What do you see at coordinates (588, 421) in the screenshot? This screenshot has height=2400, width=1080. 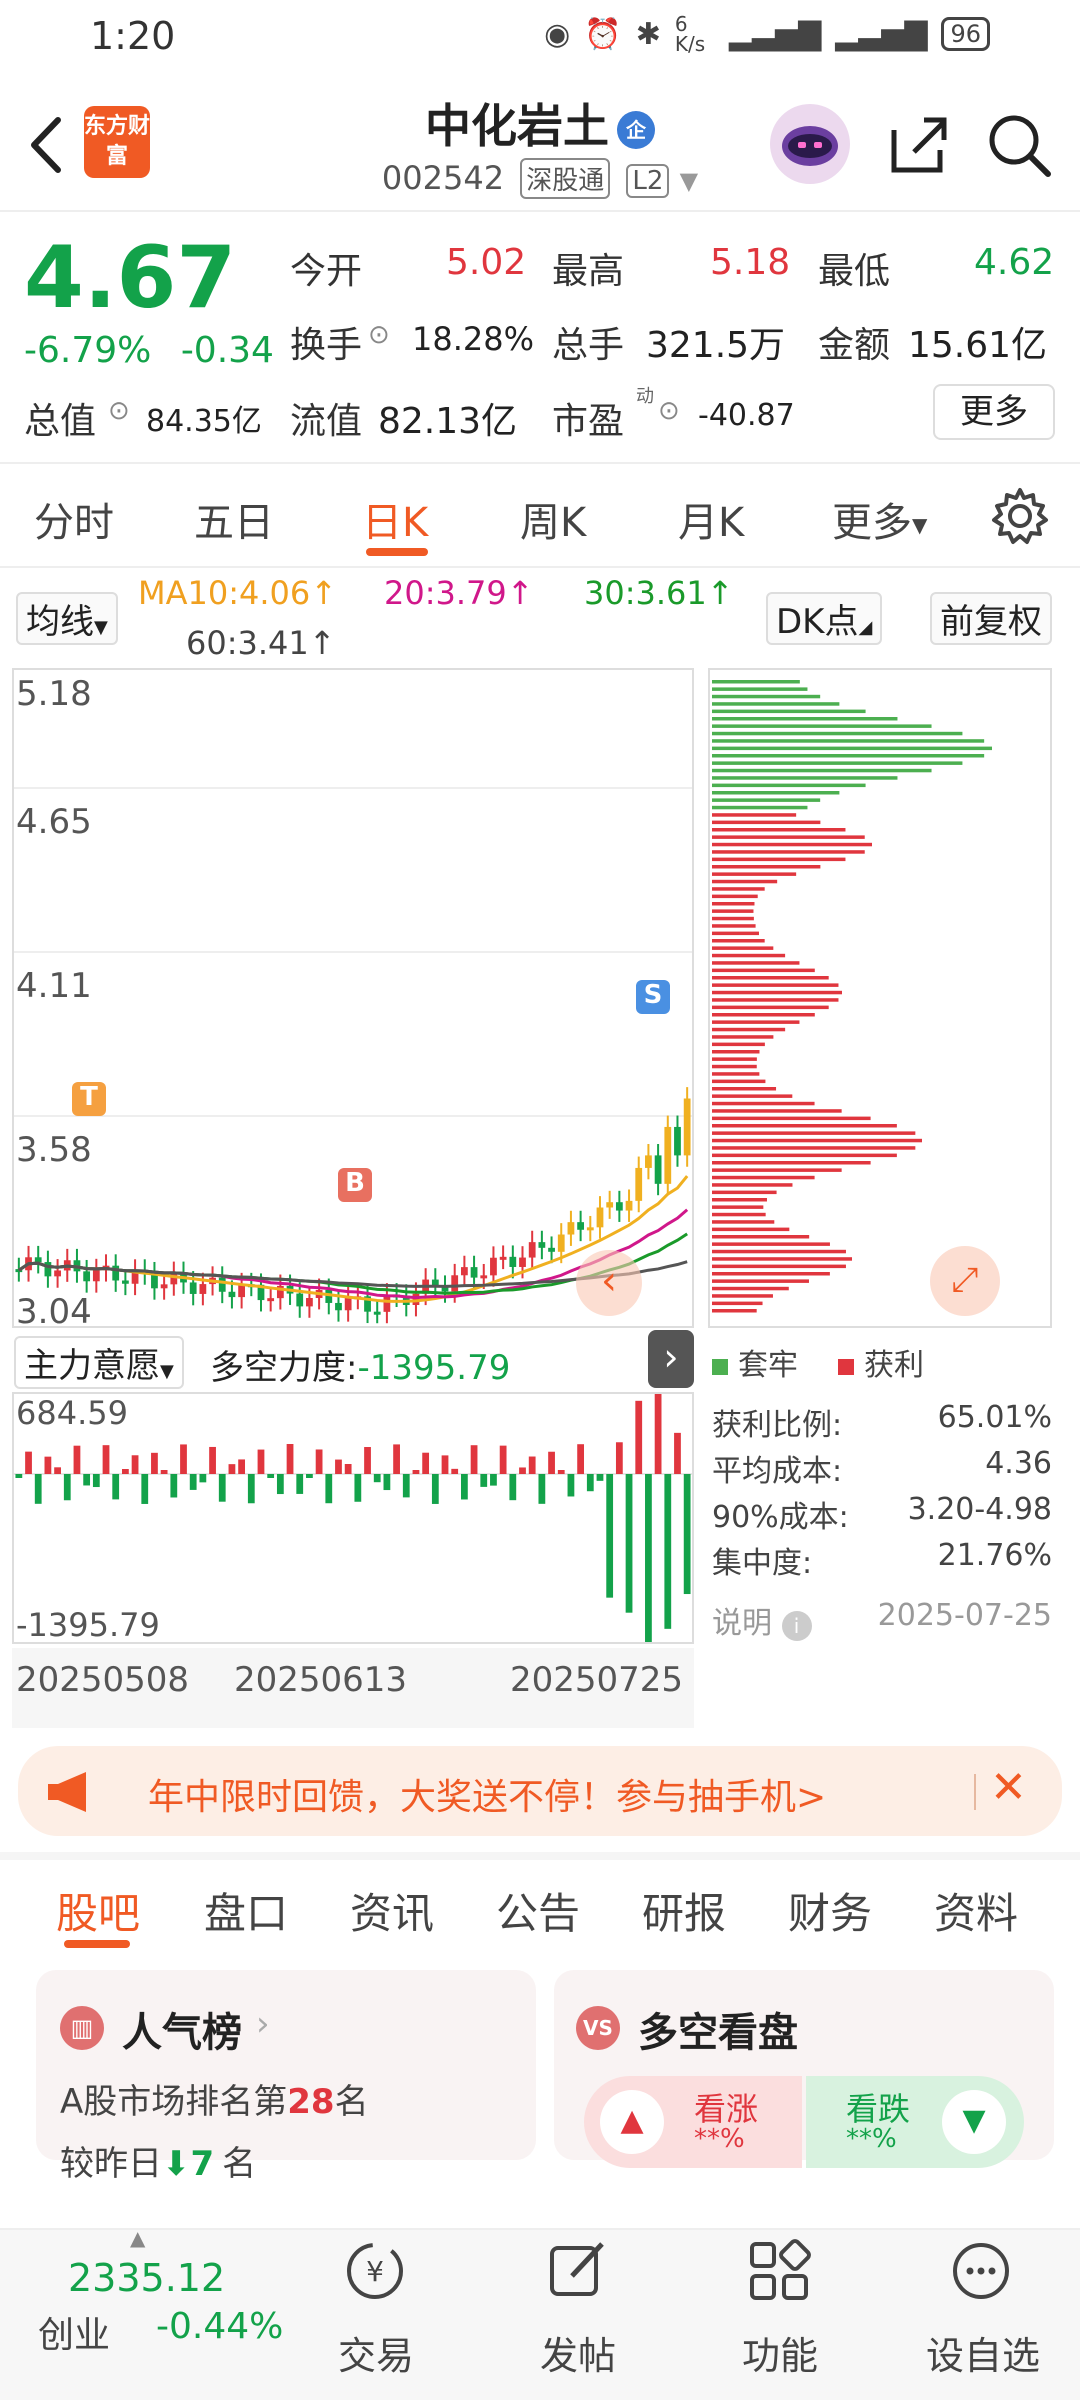 I see `pe-label: 市盈` at bounding box center [588, 421].